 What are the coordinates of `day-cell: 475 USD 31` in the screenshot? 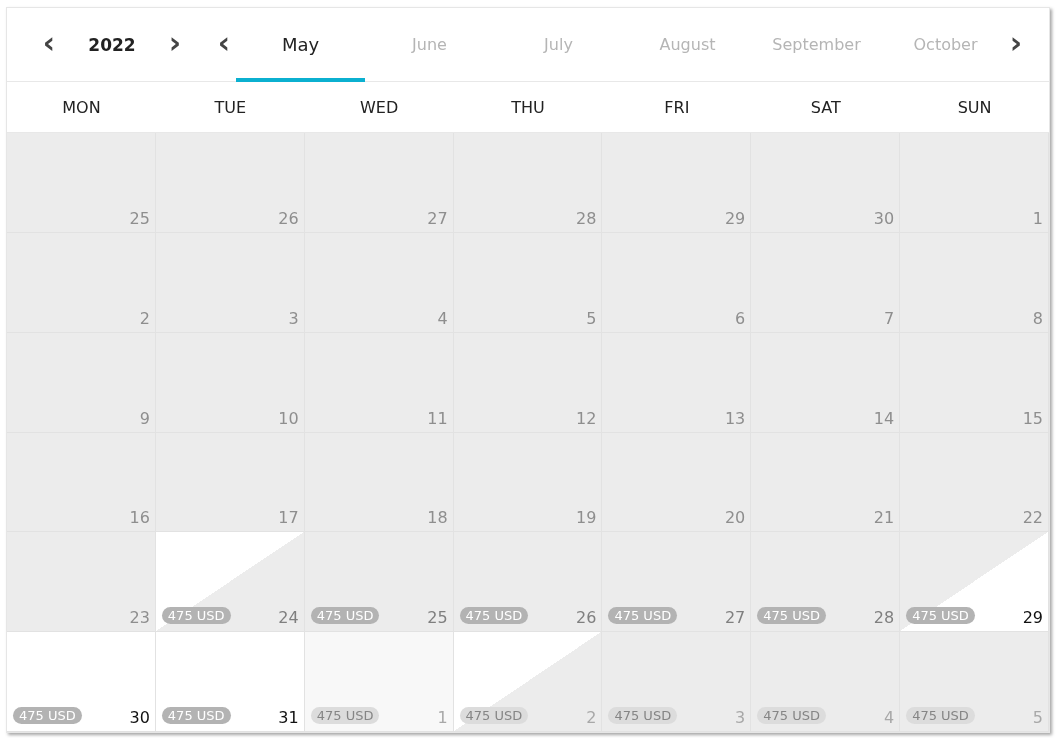 It's located at (230, 682).